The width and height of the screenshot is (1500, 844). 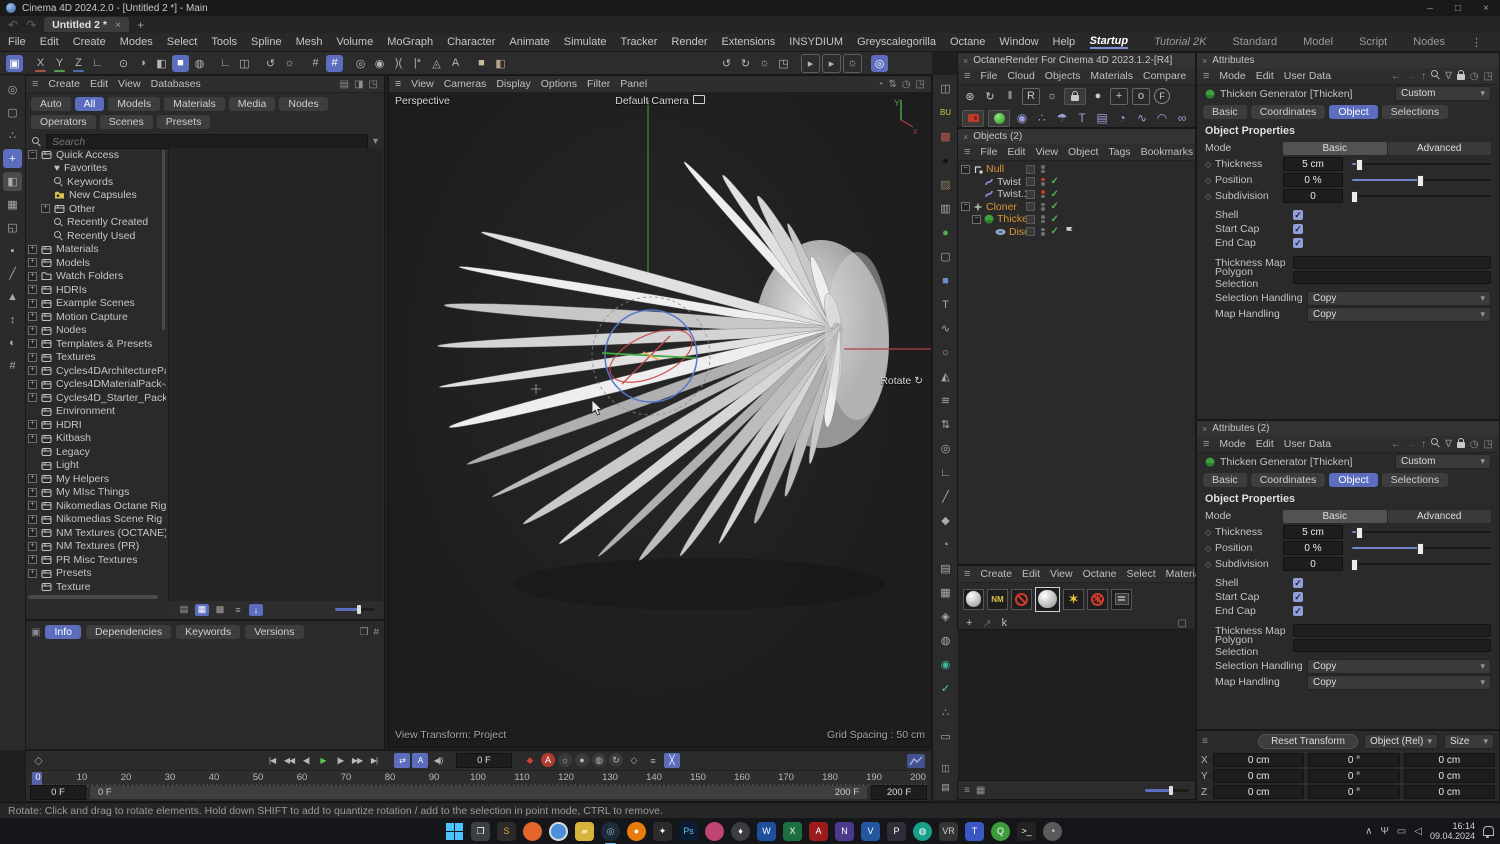 I want to click on edges-mode: ◑, so click(x=142, y=63).